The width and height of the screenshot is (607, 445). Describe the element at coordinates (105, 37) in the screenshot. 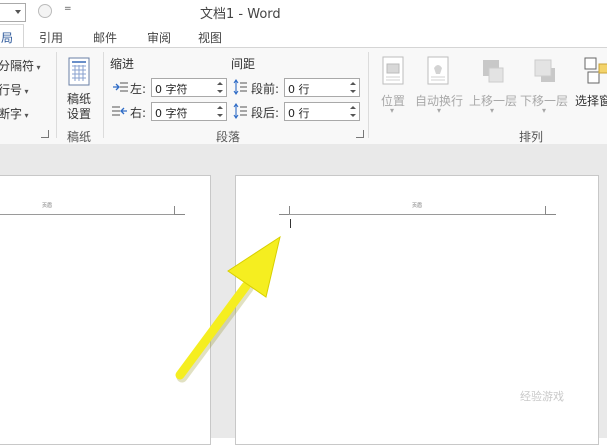

I see `tab-mailings: 邮件` at that location.